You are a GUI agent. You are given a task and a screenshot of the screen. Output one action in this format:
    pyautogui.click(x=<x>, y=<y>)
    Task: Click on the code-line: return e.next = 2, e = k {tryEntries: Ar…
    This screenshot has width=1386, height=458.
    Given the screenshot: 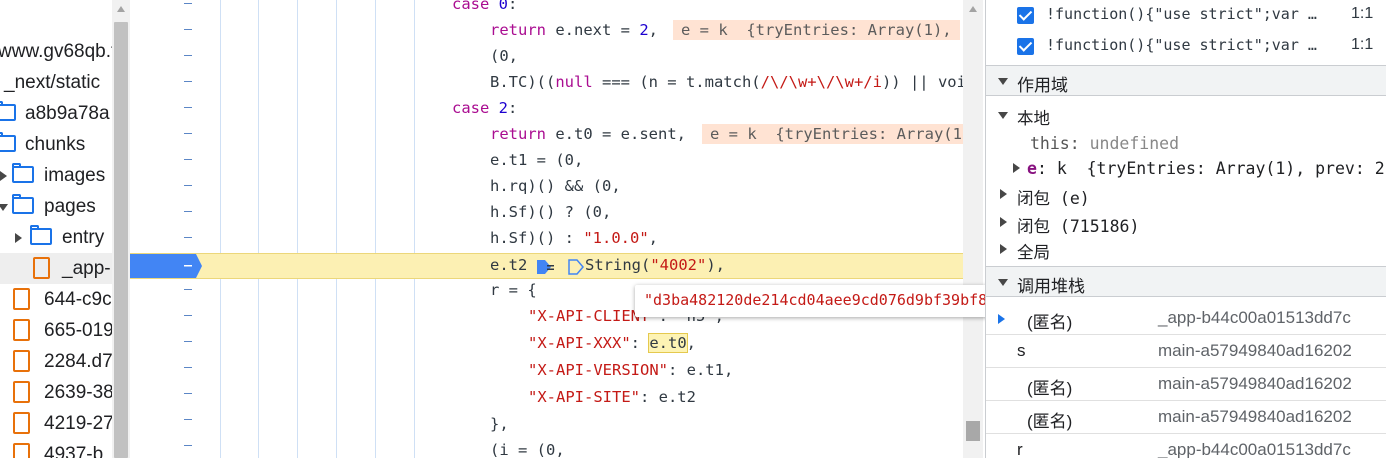 What is the action you would take?
    pyautogui.click(x=546, y=30)
    